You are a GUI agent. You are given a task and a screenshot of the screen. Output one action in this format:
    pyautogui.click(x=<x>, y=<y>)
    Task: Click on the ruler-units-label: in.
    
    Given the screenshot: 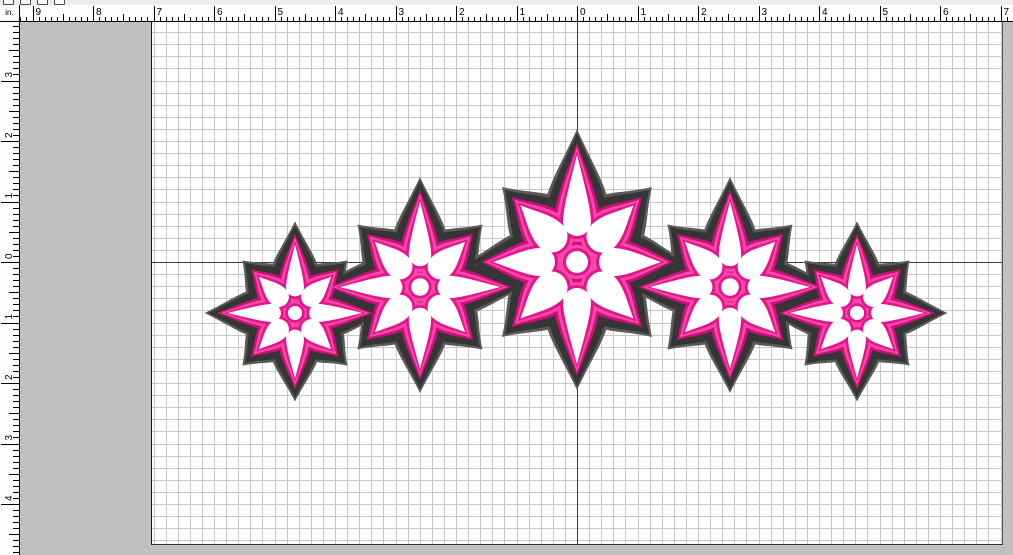 What is the action you would take?
    pyautogui.click(x=10, y=13)
    